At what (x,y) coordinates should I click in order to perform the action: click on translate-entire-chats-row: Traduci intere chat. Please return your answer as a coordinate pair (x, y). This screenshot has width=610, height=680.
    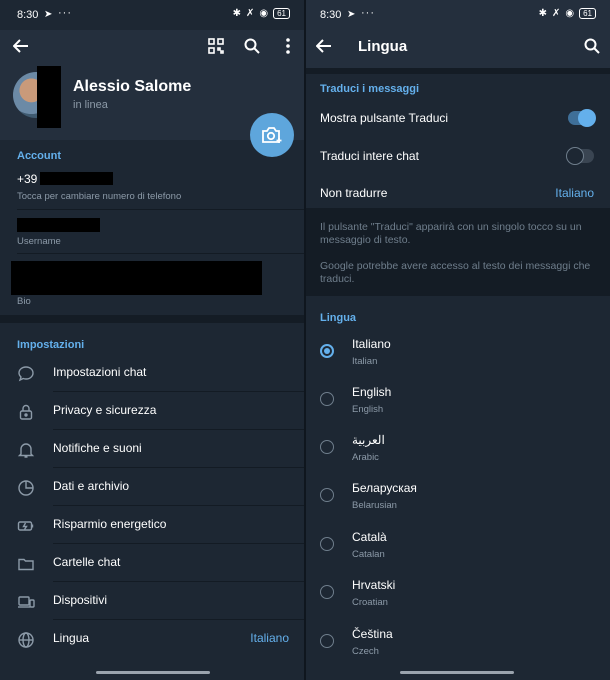
    Looking at the image, I should click on (458, 156).